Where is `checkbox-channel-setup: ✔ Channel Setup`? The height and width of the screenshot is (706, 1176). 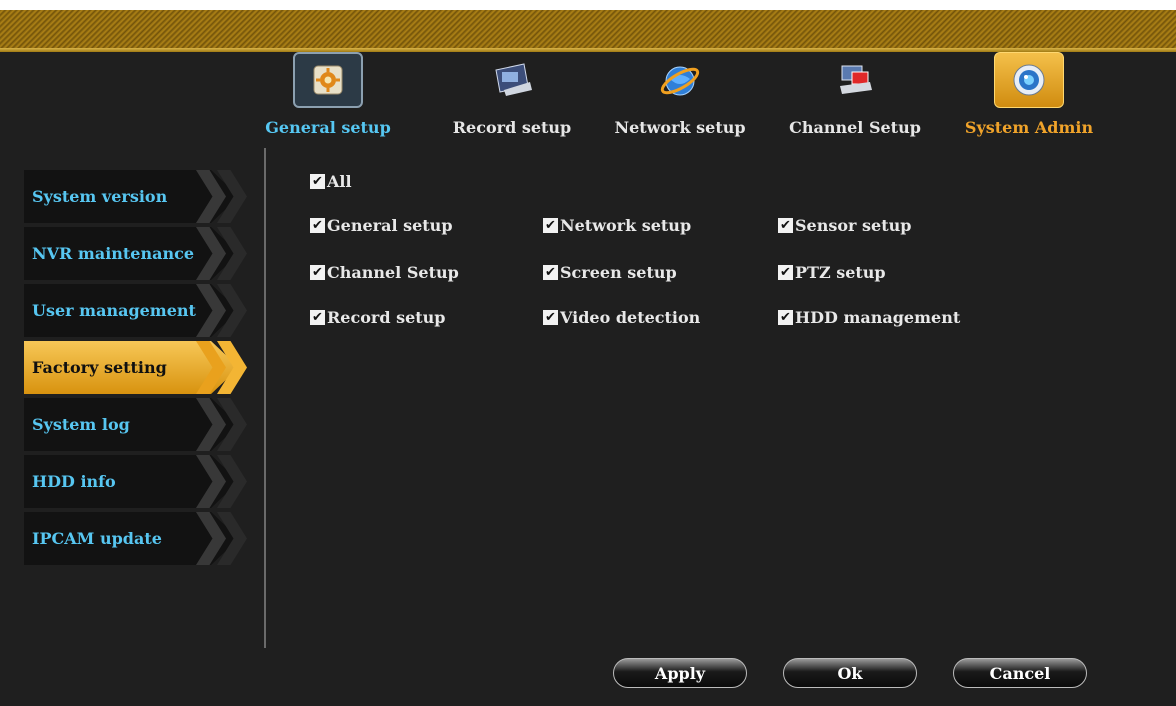 checkbox-channel-setup: ✔ Channel Setup is located at coordinates (384, 272).